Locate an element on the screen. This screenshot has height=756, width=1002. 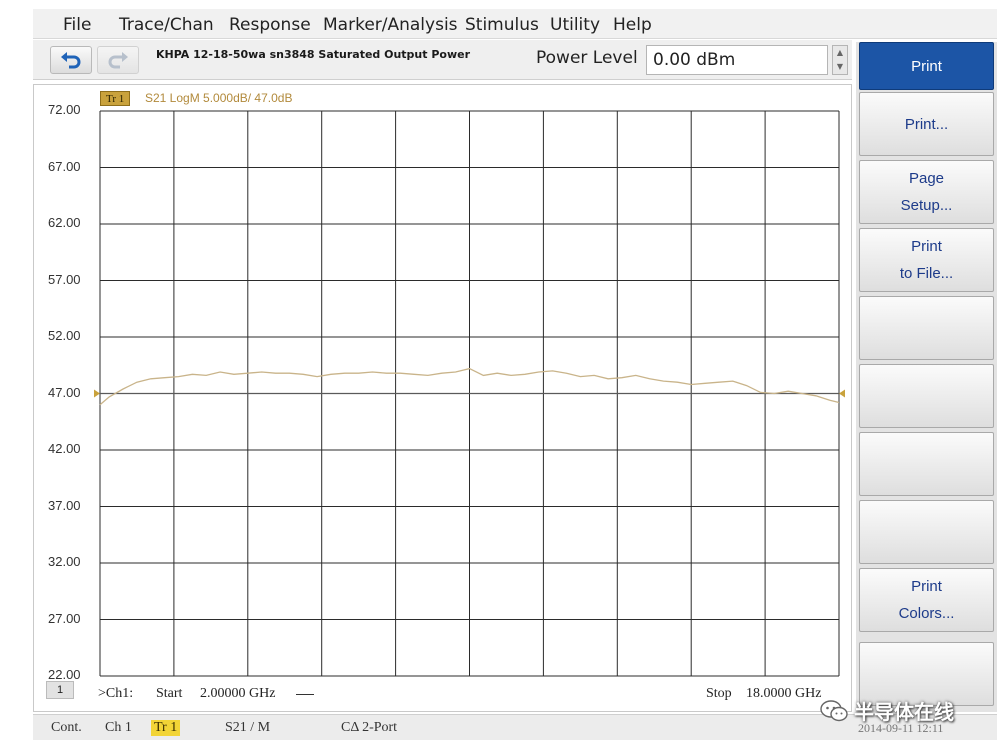
menu-help: Help is located at coordinates (632, 25).